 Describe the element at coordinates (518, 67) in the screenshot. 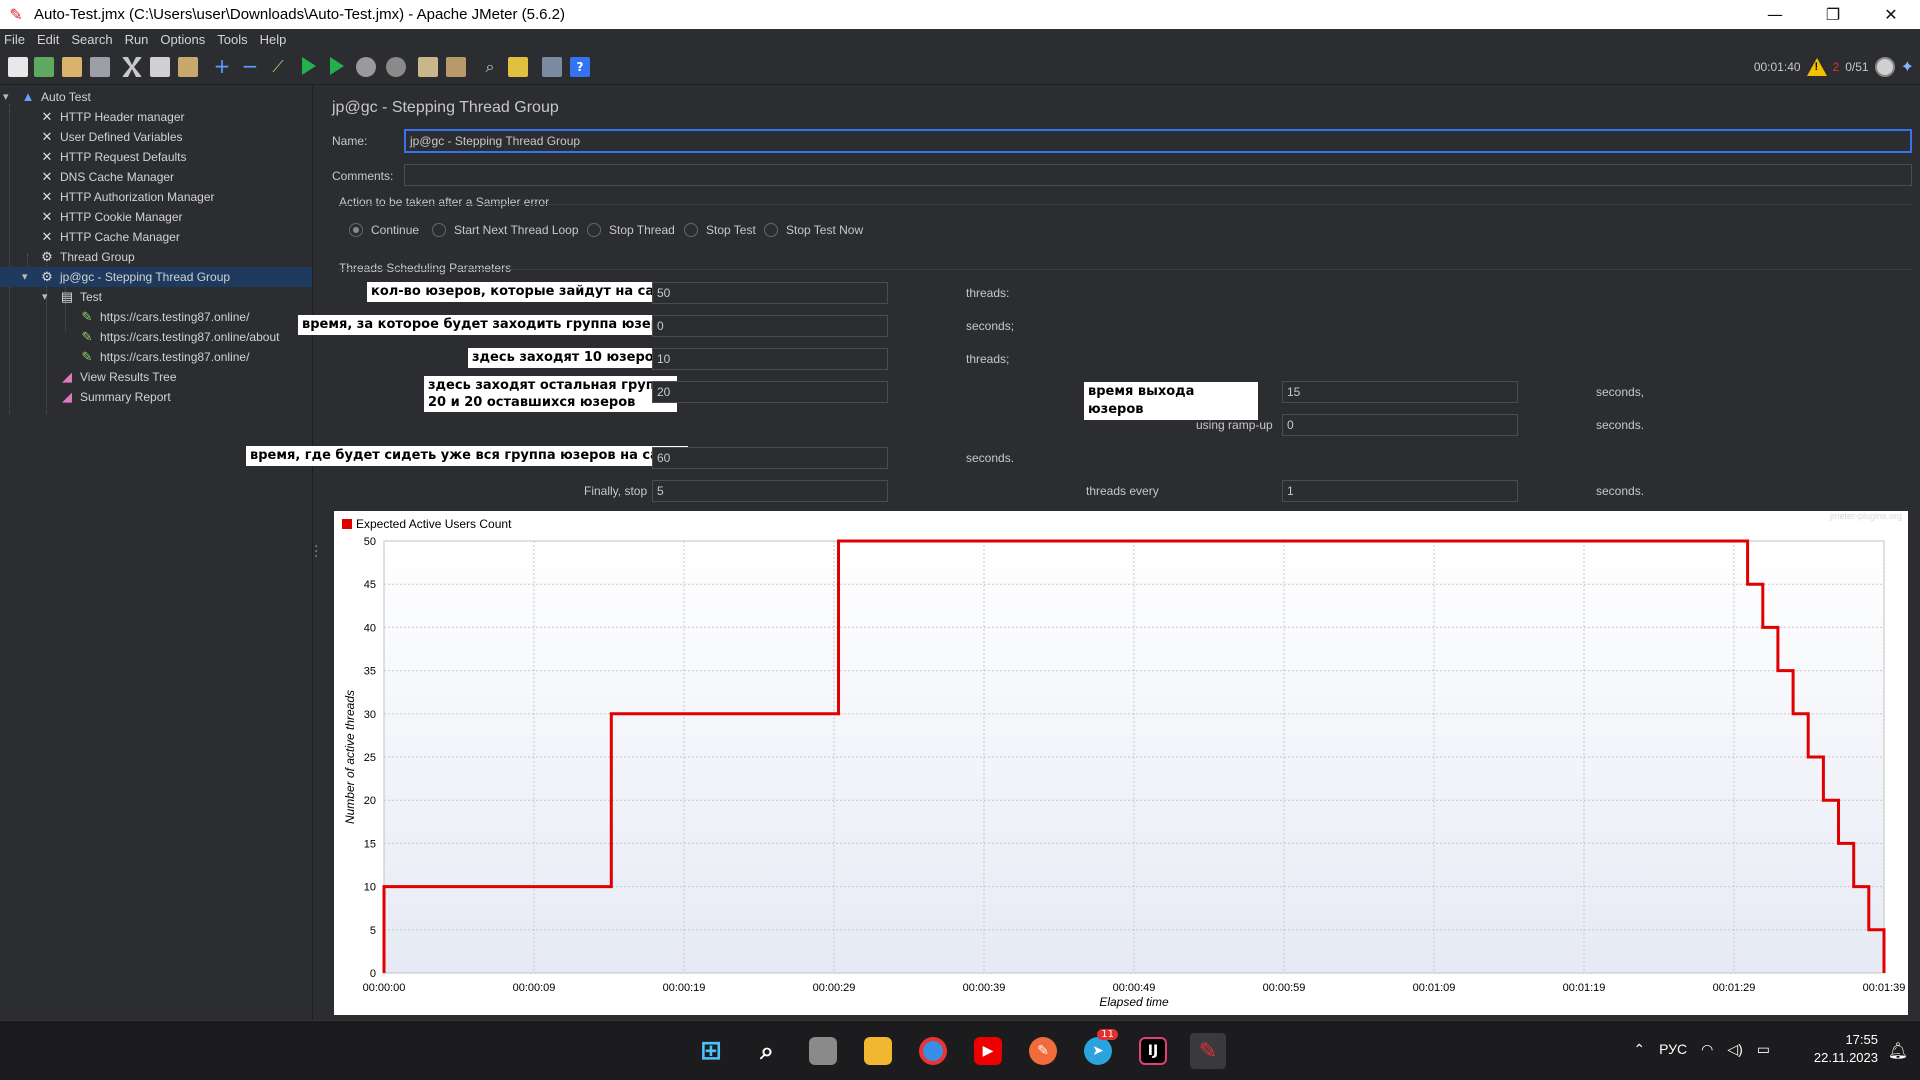

I see `reset-search-icon` at that location.